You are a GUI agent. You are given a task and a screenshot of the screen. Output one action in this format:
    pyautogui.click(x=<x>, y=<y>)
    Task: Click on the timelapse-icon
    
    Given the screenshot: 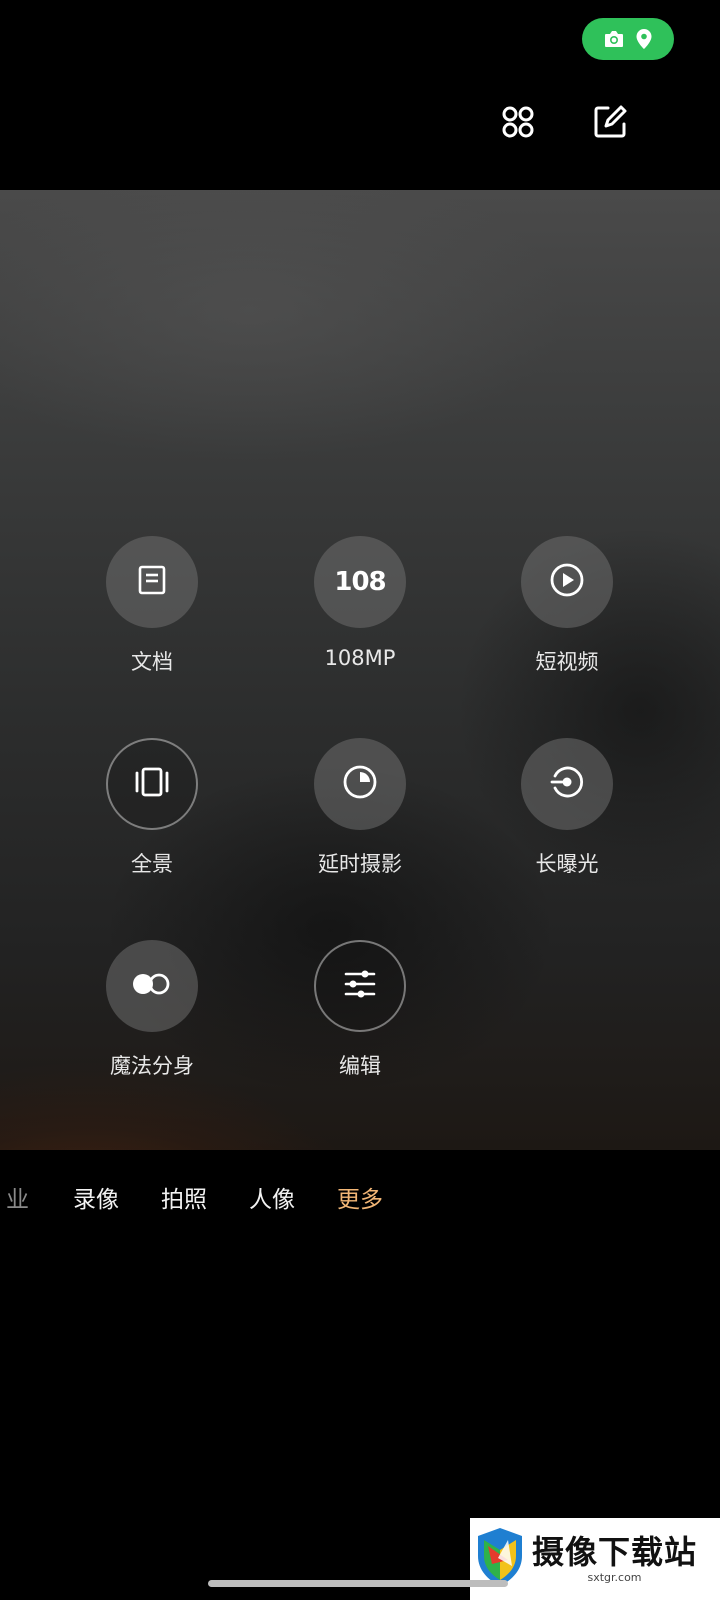 What is the action you would take?
    pyautogui.click(x=360, y=784)
    